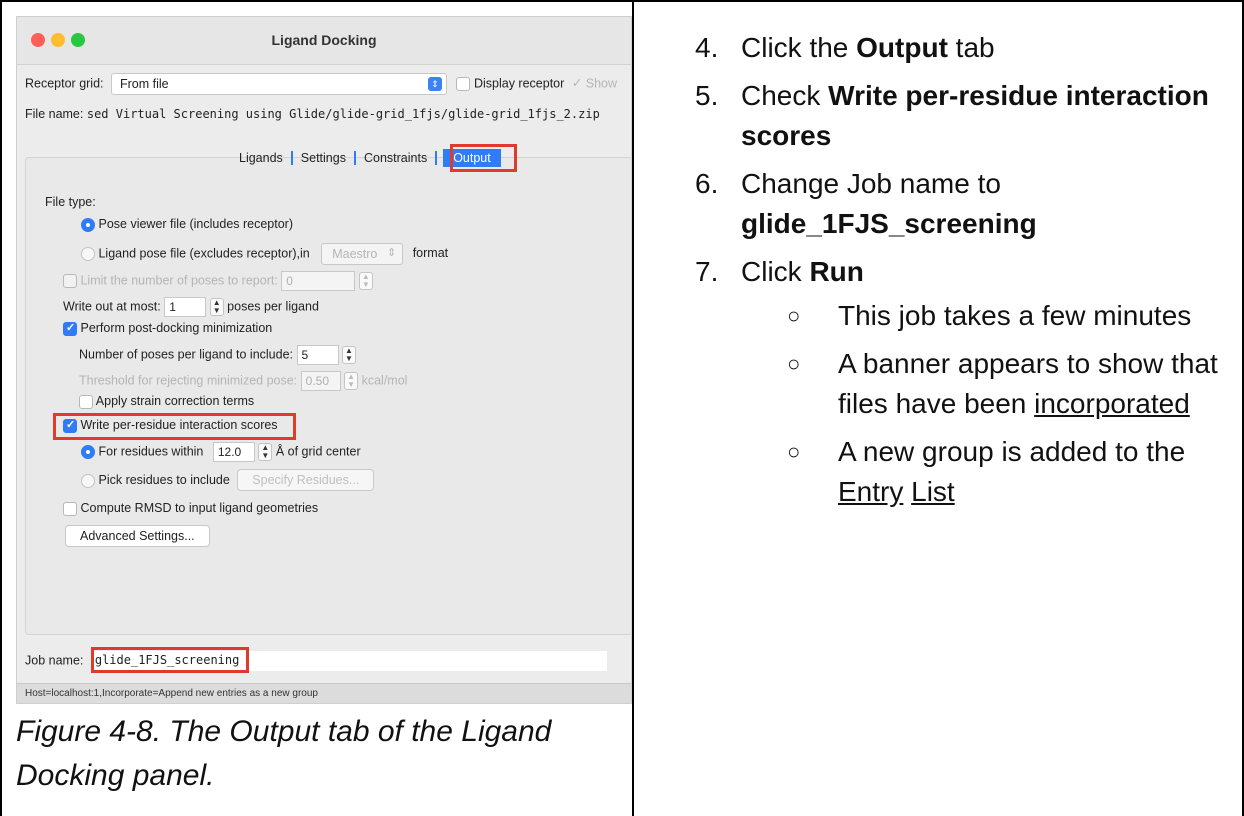  I want to click on for-residues-label: For residues within, so click(151, 451).